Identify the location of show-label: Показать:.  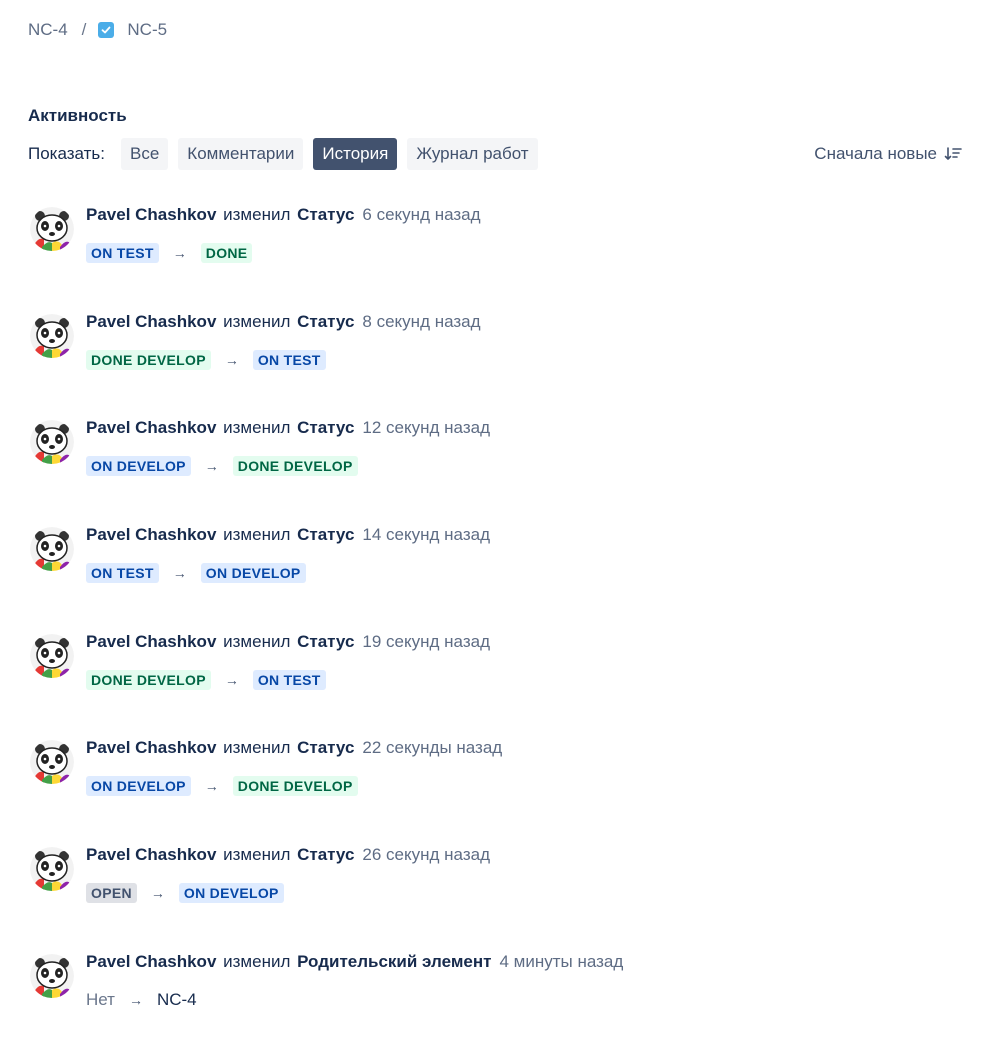
(66, 153).